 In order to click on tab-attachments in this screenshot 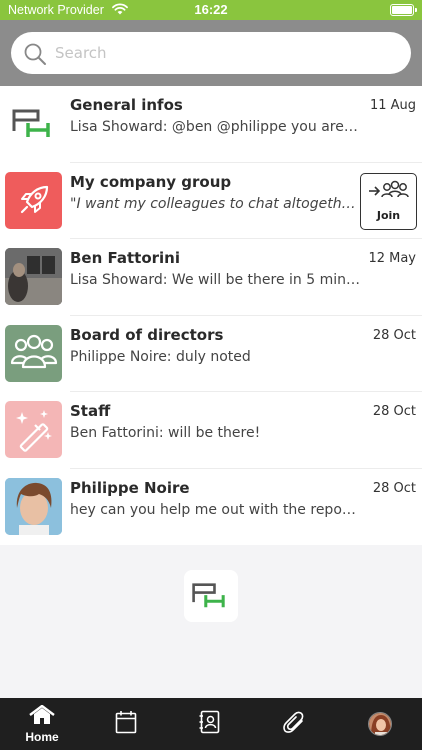, I will do `click(294, 724)`.